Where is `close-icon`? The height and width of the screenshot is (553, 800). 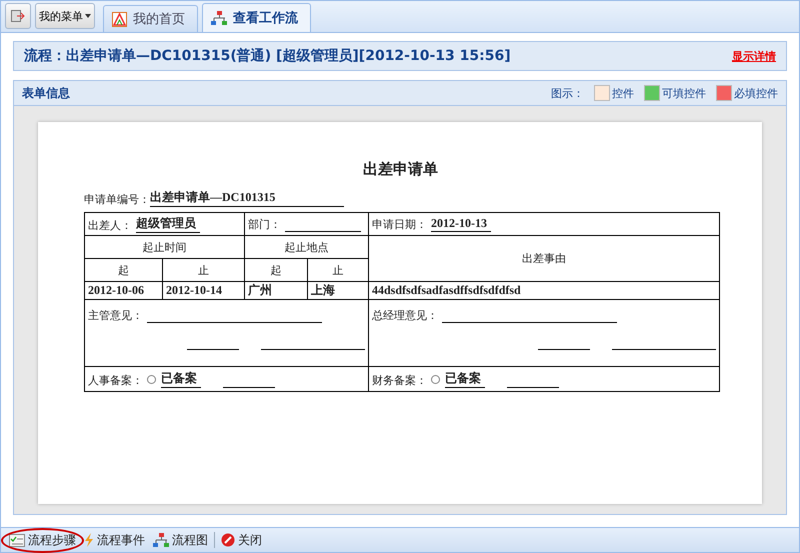
close-icon is located at coordinates (228, 540).